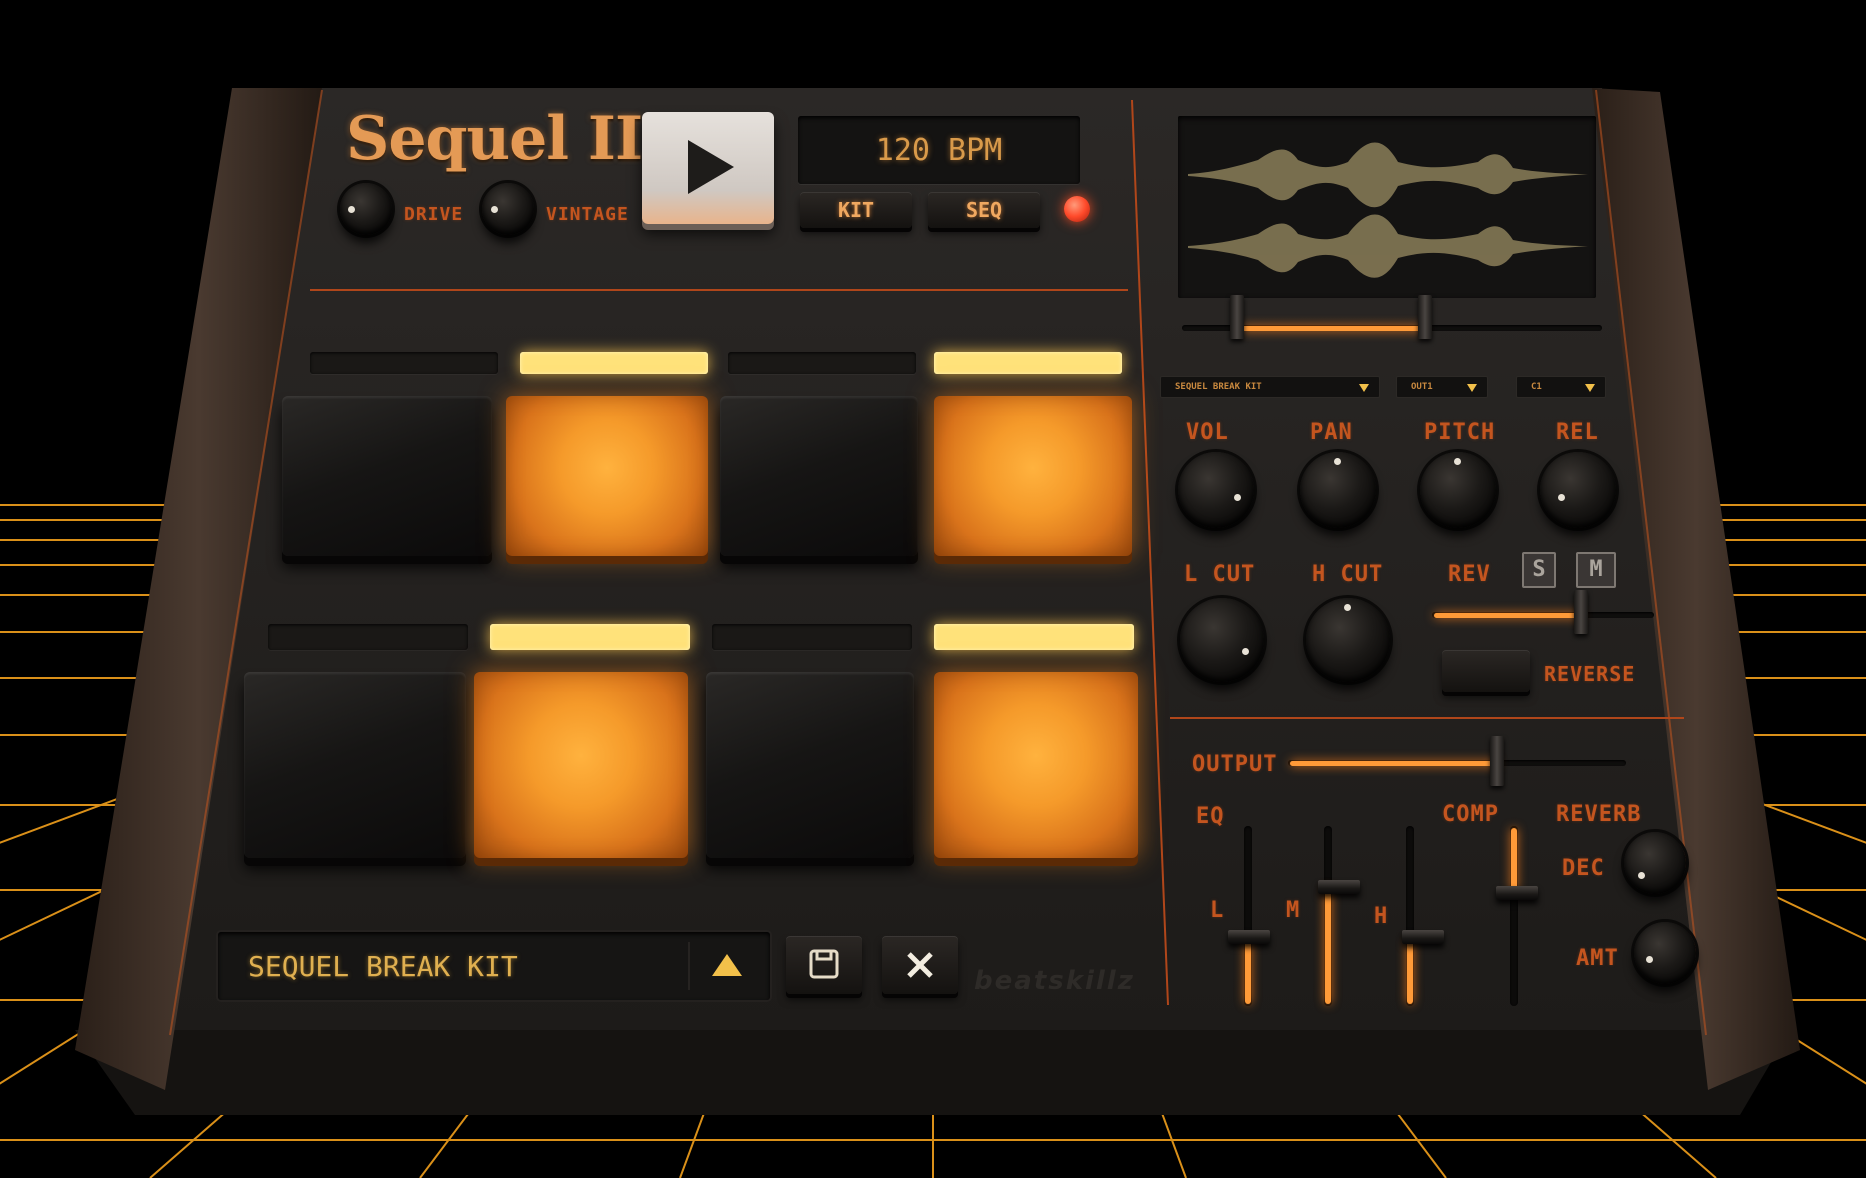  I want to click on amt-label: AMT, so click(1597, 958).